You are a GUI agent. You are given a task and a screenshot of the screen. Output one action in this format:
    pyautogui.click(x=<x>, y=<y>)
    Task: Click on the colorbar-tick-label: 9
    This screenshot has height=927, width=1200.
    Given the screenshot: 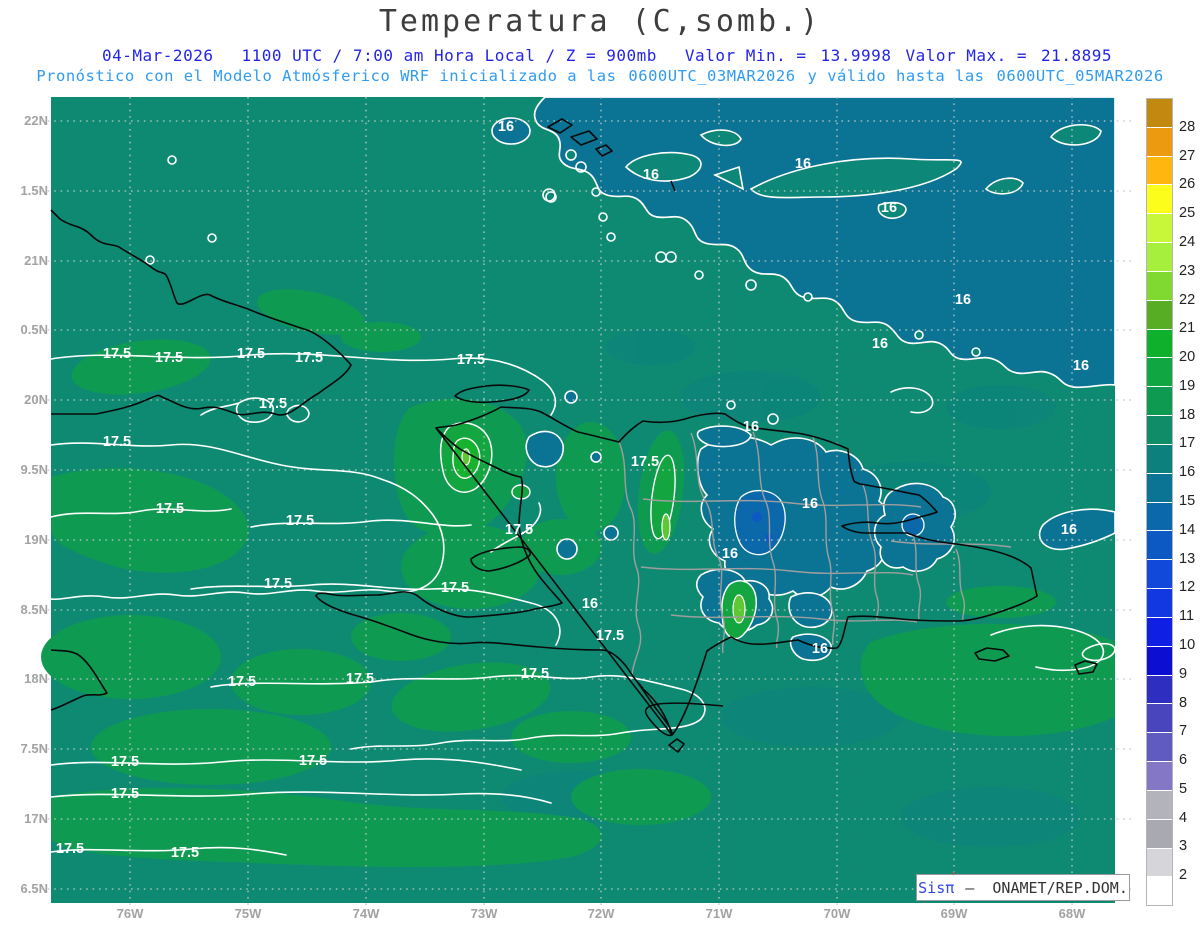 What is the action you would take?
    pyautogui.click(x=1183, y=673)
    